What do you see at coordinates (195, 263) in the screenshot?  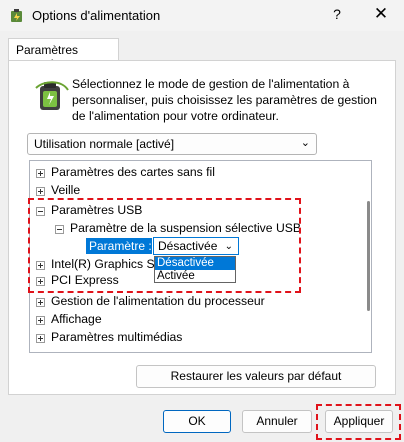 I see `dropdown-option-disabled: Désactivée` at bounding box center [195, 263].